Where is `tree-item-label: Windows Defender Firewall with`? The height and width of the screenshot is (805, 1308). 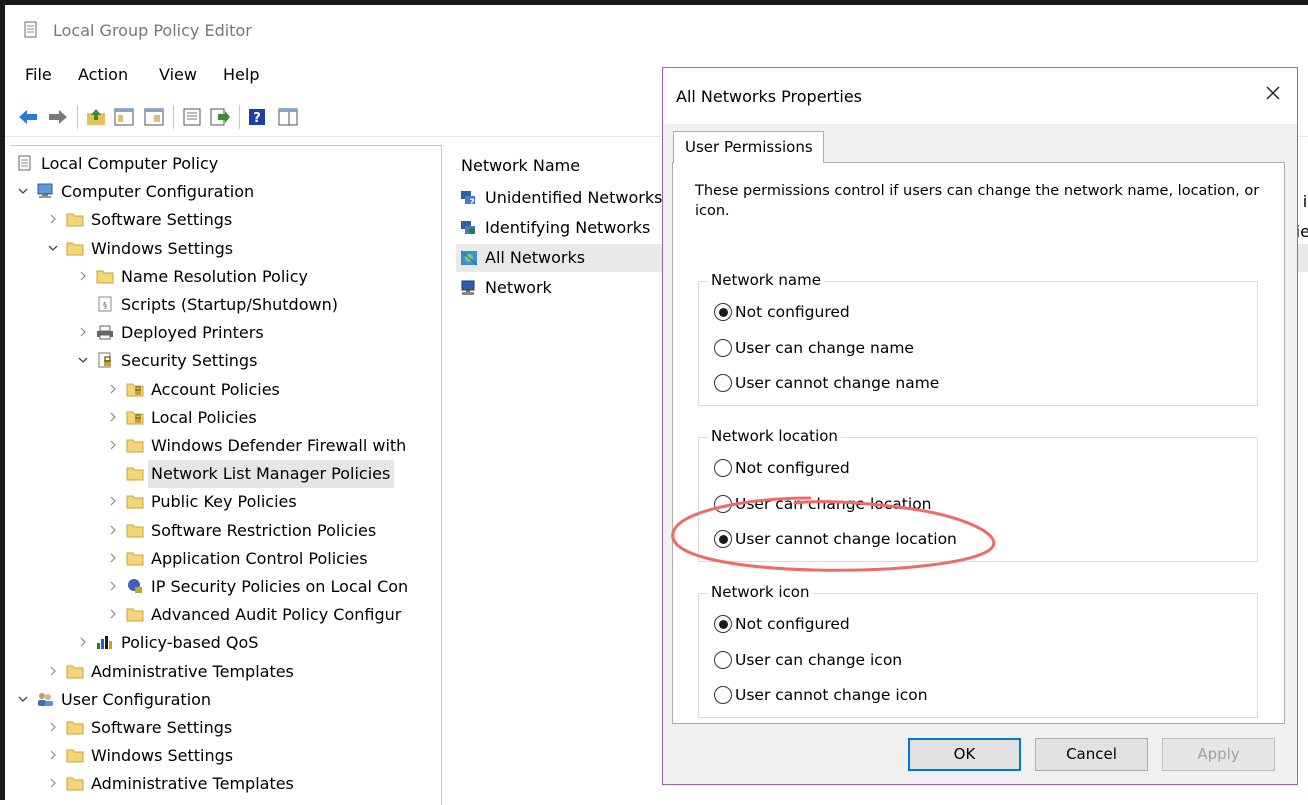
tree-item-label: Windows Defender Firewall with is located at coordinates (279, 445).